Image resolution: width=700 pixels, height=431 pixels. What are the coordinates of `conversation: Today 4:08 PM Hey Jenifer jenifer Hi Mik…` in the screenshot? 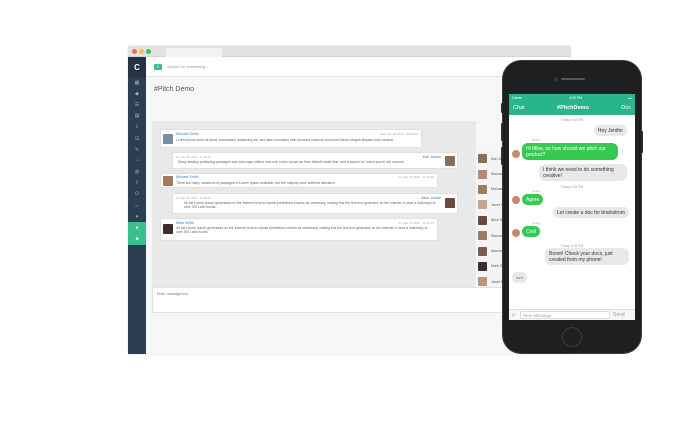 It's located at (572, 214).